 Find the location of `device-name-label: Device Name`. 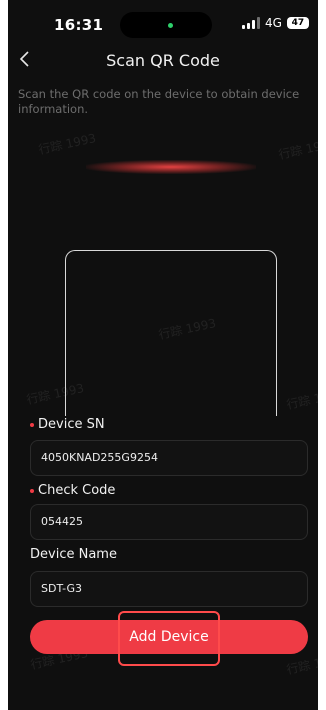

device-name-label: Device Name is located at coordinates (73, 554).